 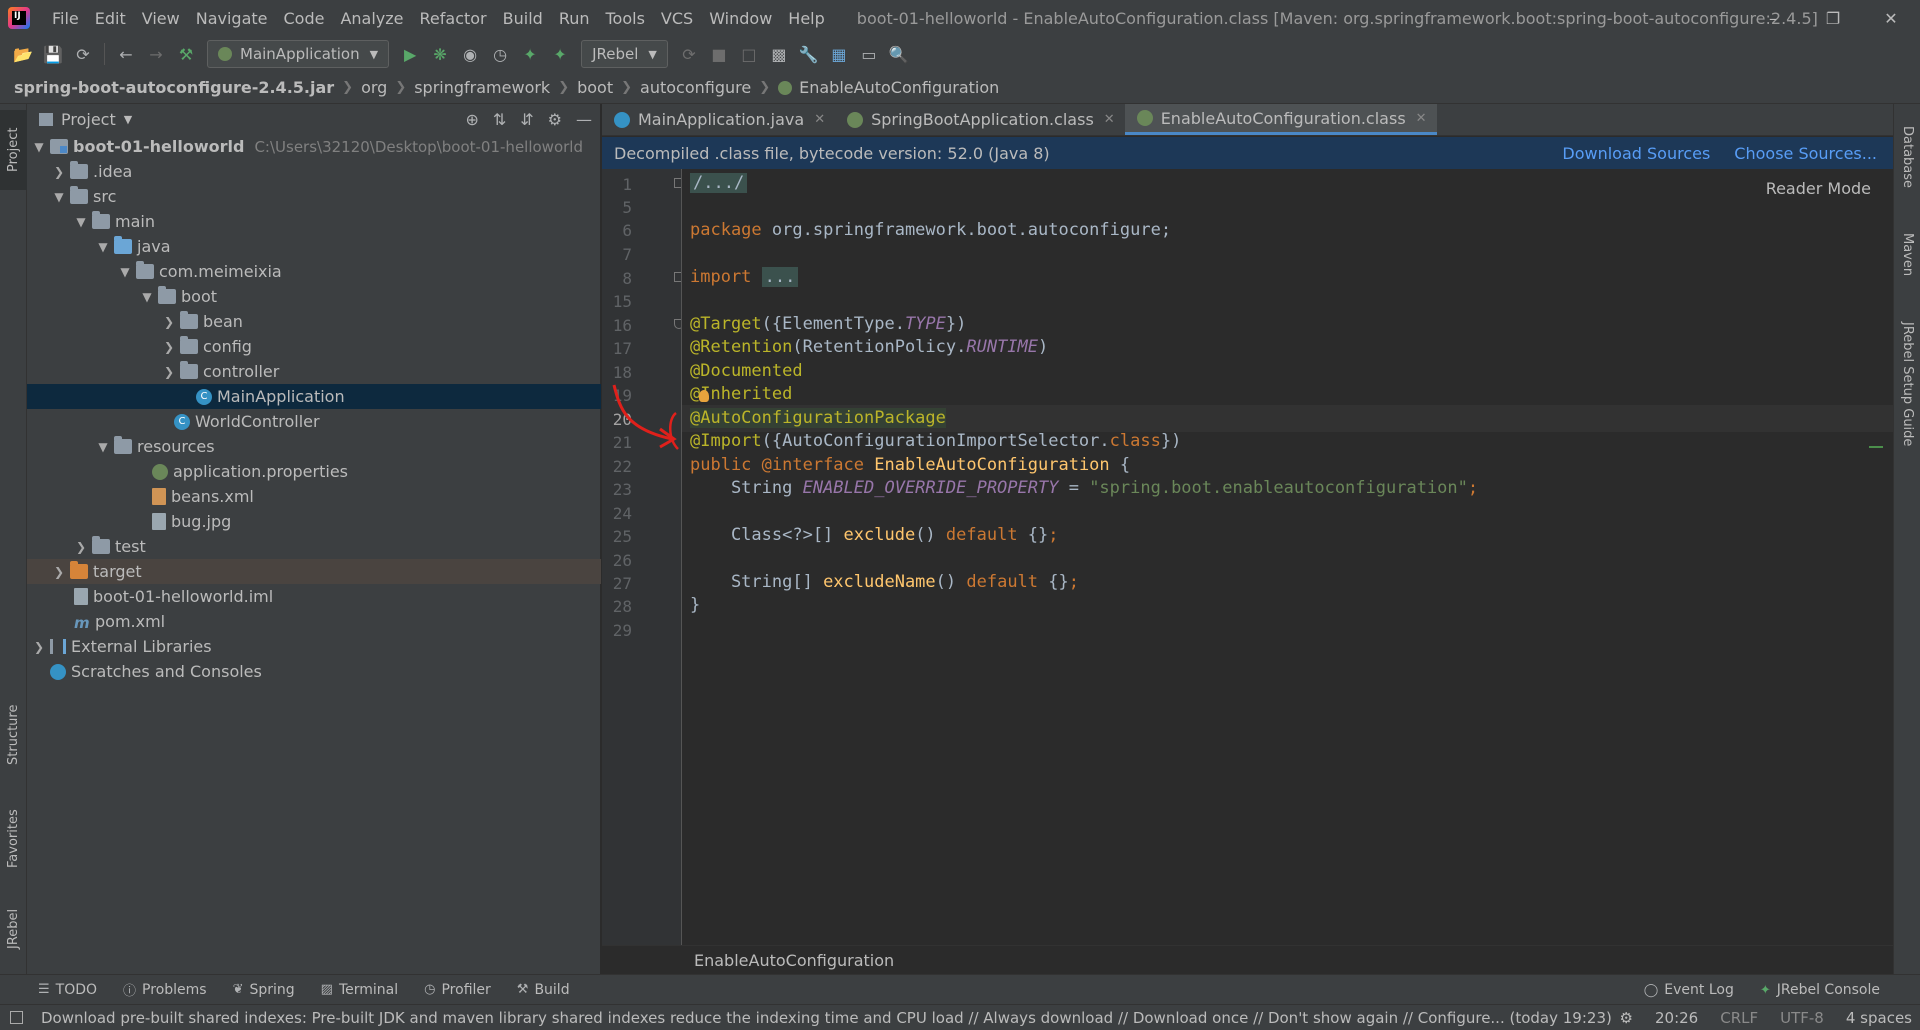 What do you see at coordinates (23, 54) in the screenshot?
I see `open-folder-icon: 📂` at bounding box center [23, 54].